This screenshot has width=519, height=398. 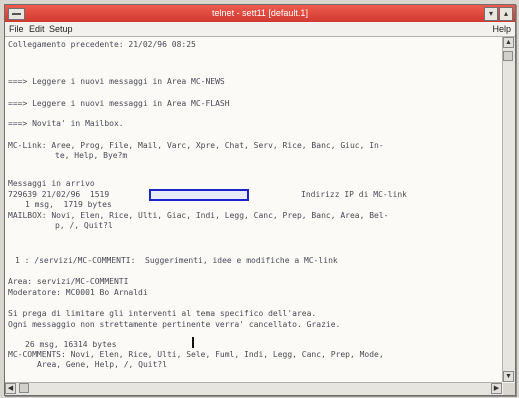 What do you see at coordinates (66, 123) in the screenshot?
I see `terminal-line: ===> Novita' in Mailbox.` at bounding box center [66, 123].